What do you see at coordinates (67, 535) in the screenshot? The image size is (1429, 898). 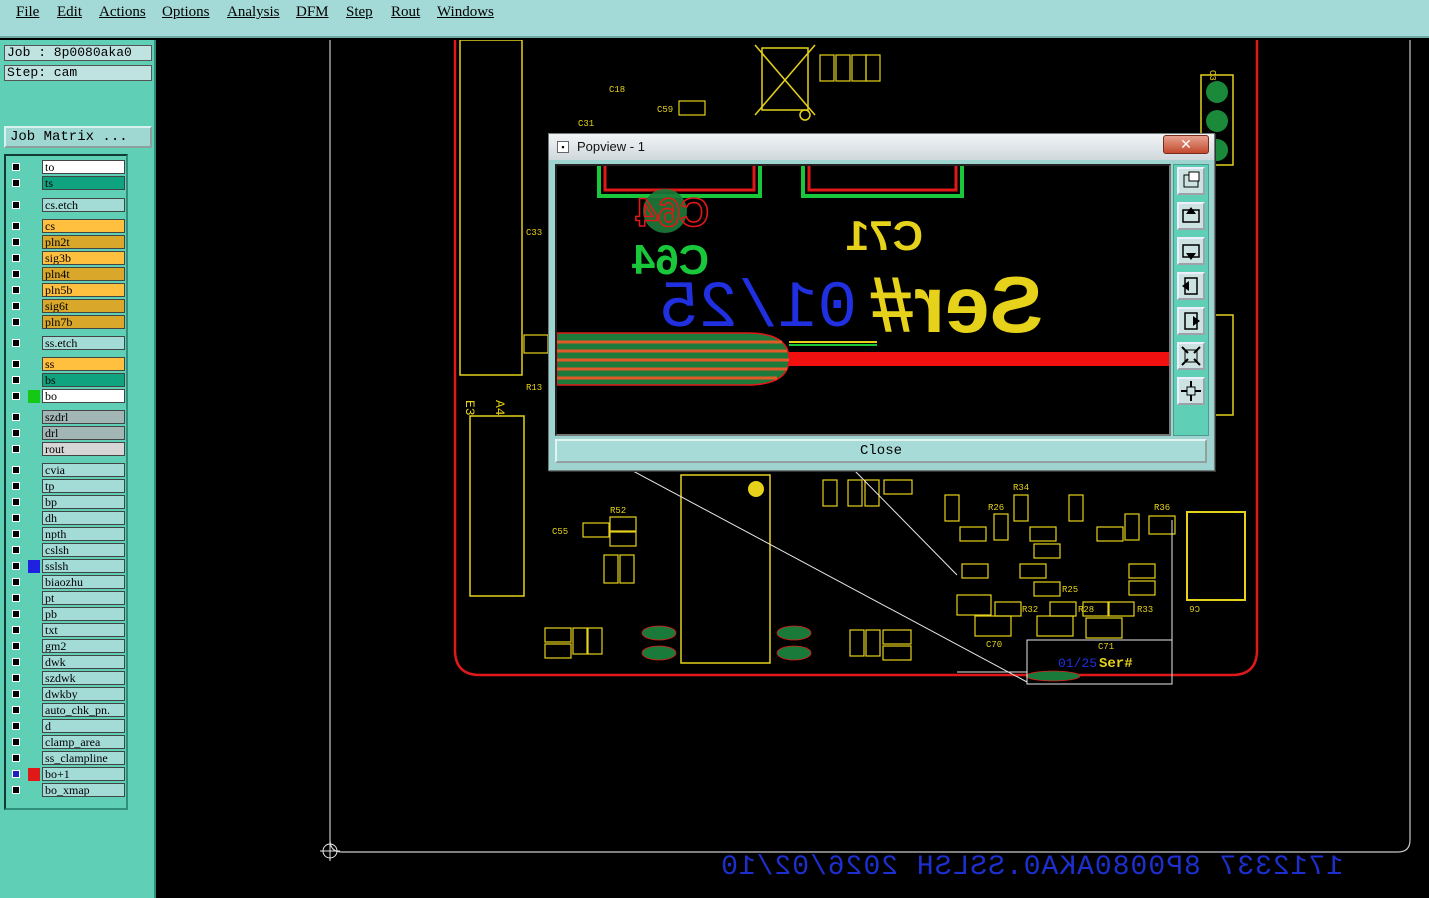 I see `layer-row: npth` at bounding box center [67, 535].